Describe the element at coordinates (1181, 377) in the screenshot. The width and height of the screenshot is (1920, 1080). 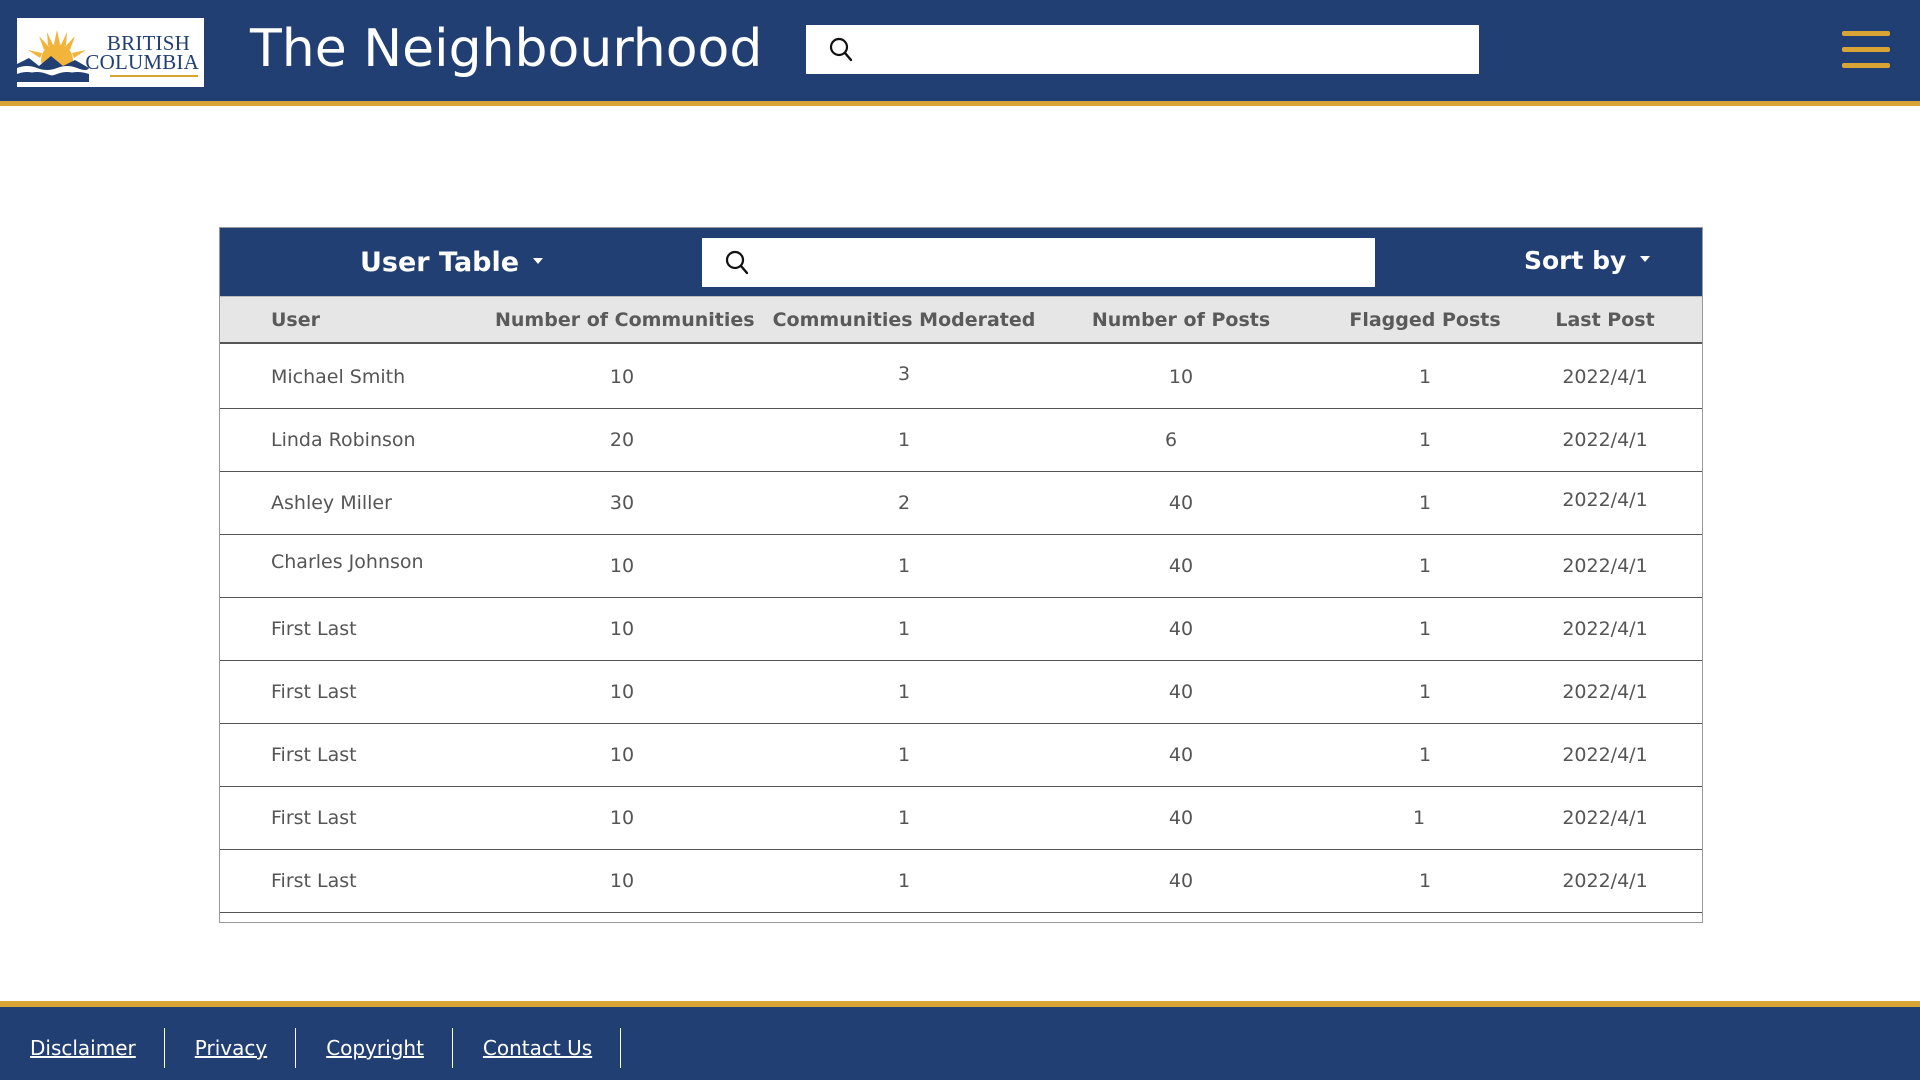
I see `cell-posts: 10` at that location.